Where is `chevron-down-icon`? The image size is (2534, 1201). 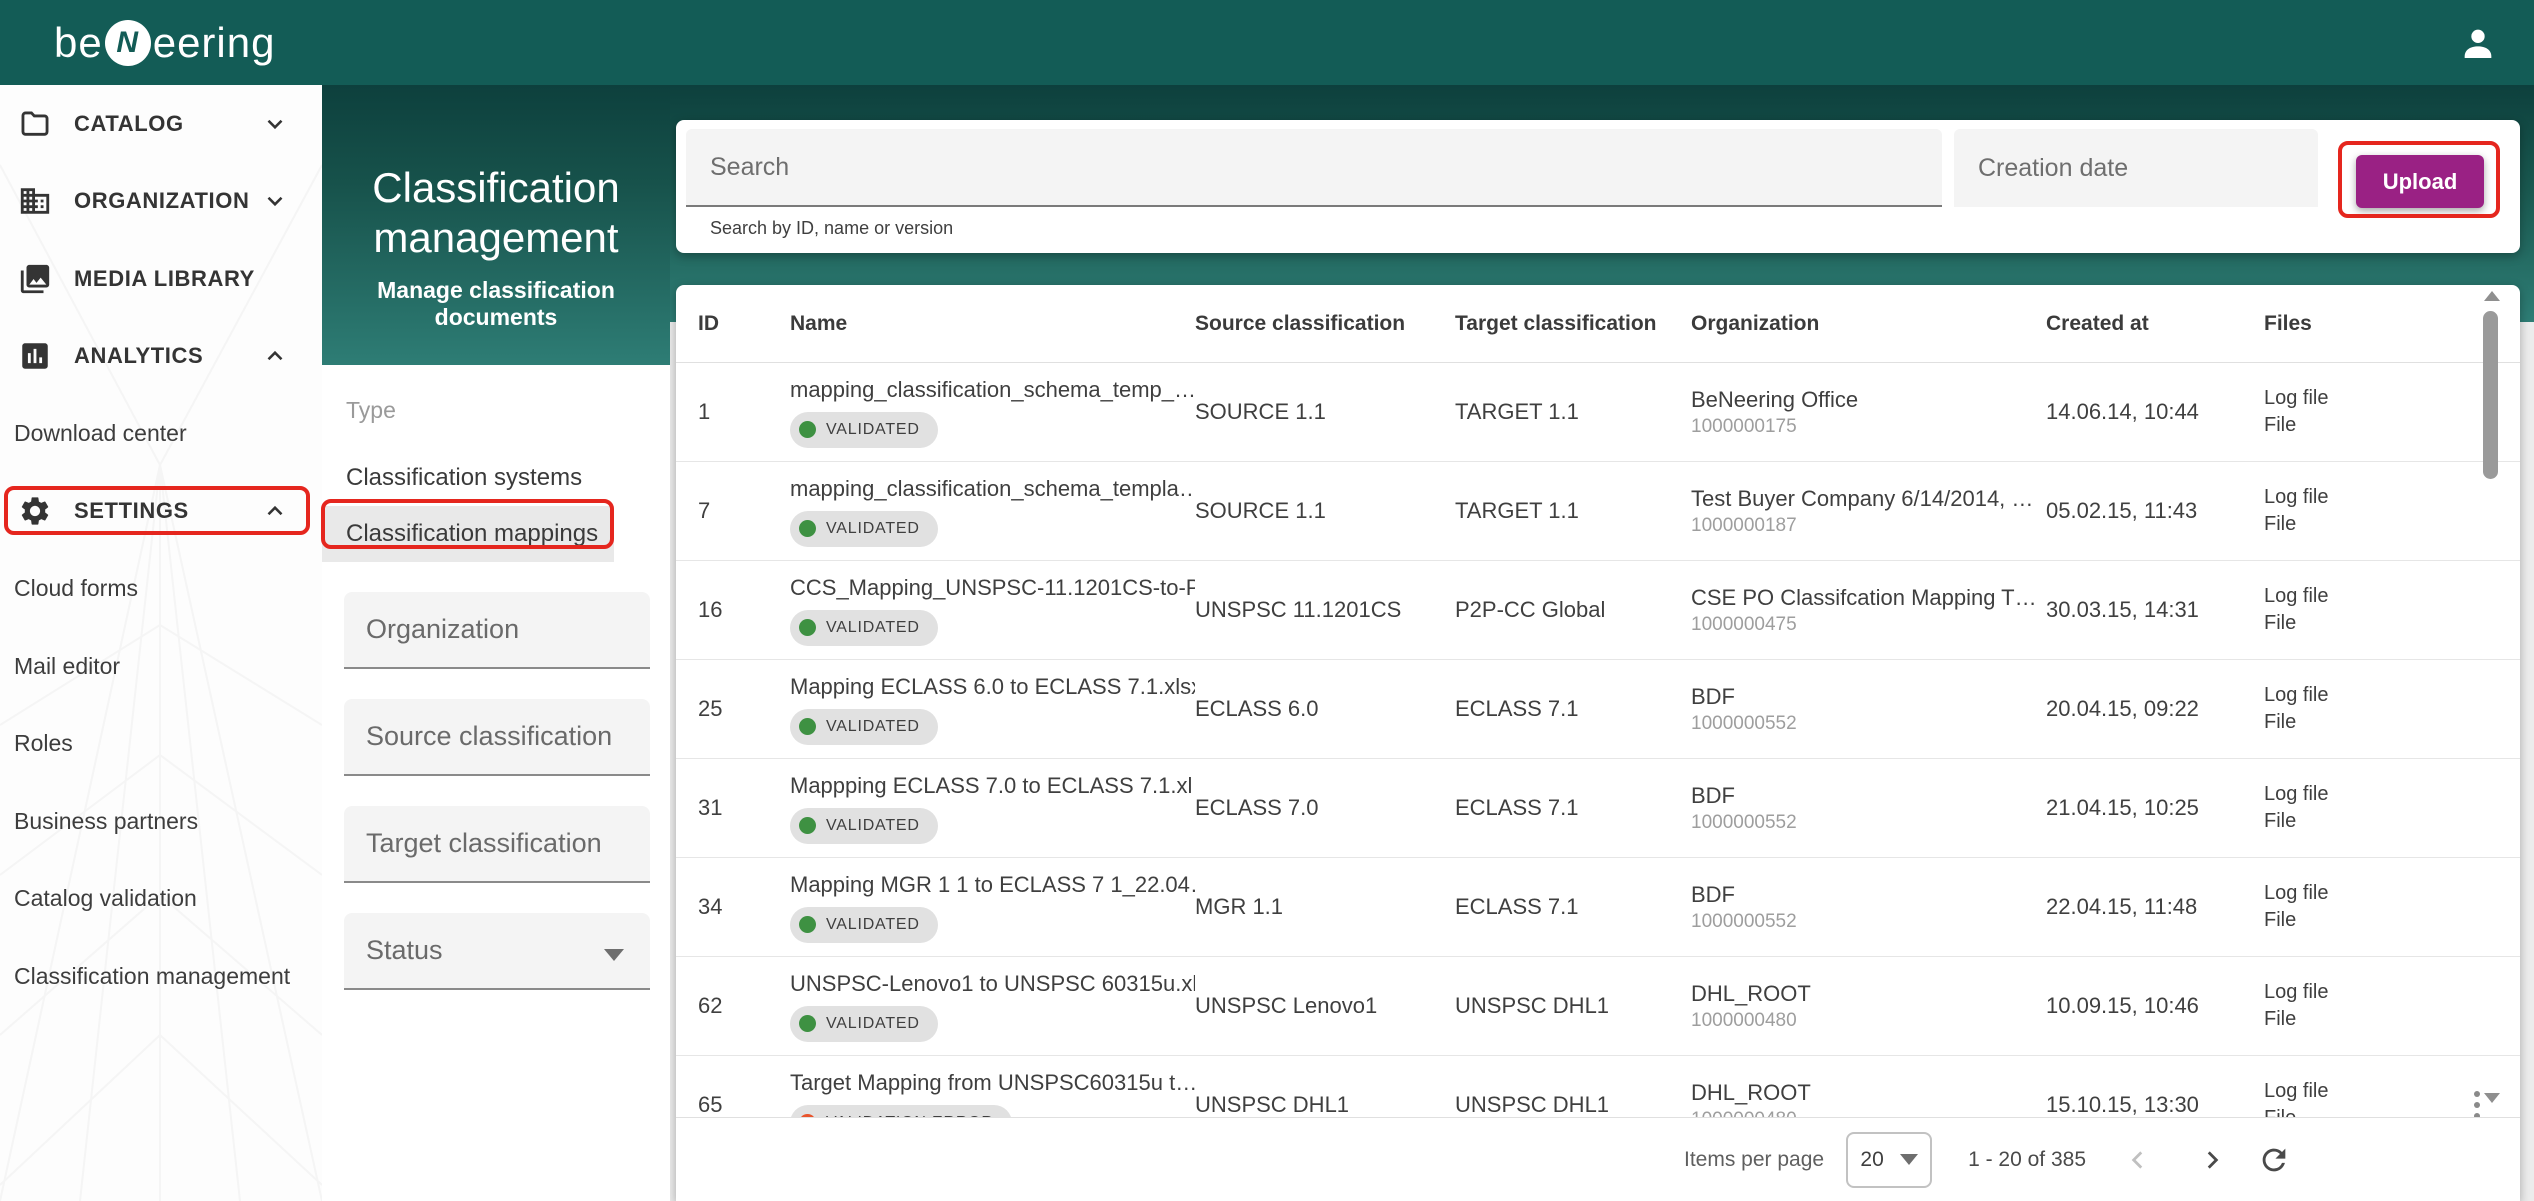
chevron-down-icon is located at coordinates (275, 202).